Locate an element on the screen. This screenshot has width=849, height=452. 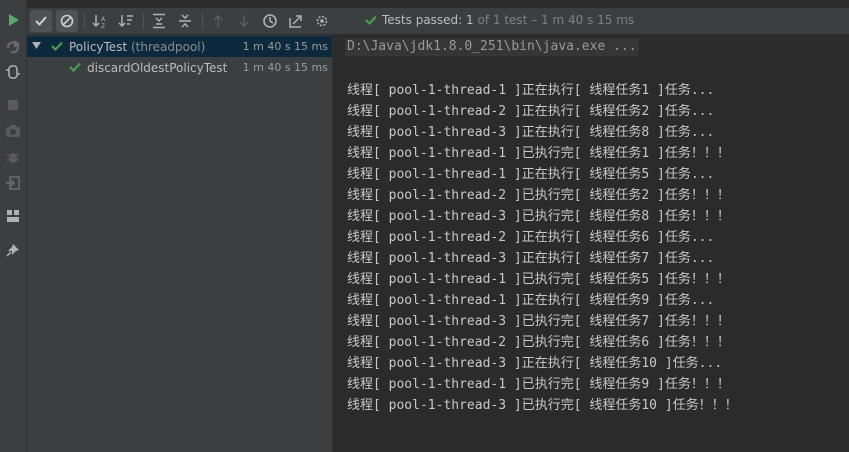
tree-row-root: PolicyTest (threadpool) 1 m 40 s 15 ms is located at coordinates (179, 46).